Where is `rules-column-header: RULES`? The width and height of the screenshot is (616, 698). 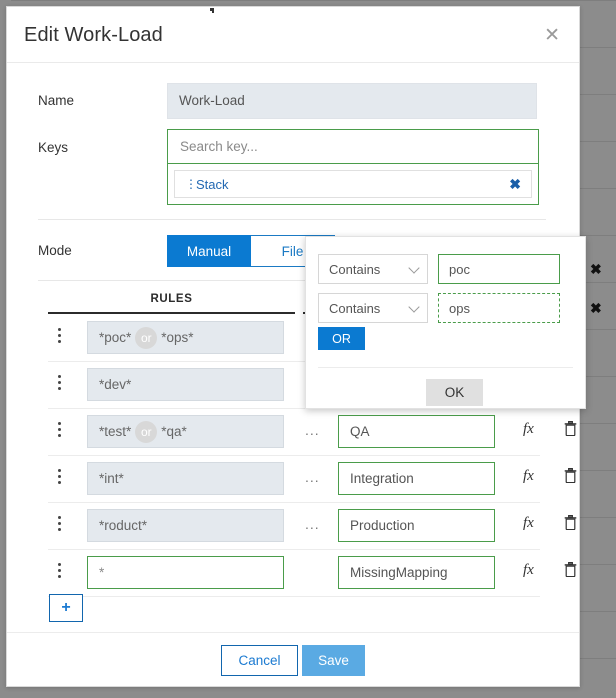 rules-column-header: RULES is located at coordinates (171, 299).